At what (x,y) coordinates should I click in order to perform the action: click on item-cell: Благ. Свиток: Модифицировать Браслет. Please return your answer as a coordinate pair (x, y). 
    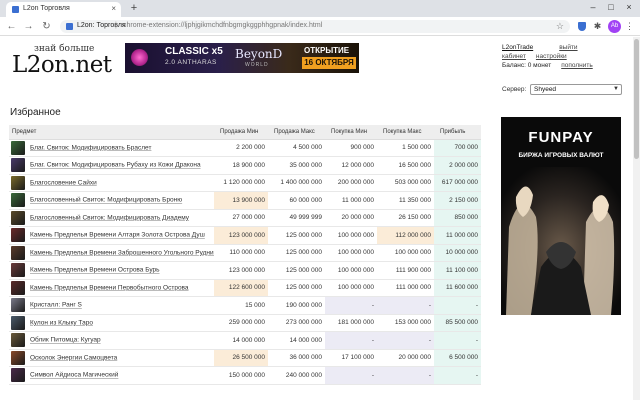
    Looking at the image, I should click on (111, 148).